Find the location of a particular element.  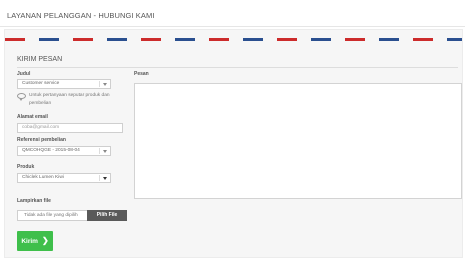

message-label: Pesan is located at coordinates (141, 74).